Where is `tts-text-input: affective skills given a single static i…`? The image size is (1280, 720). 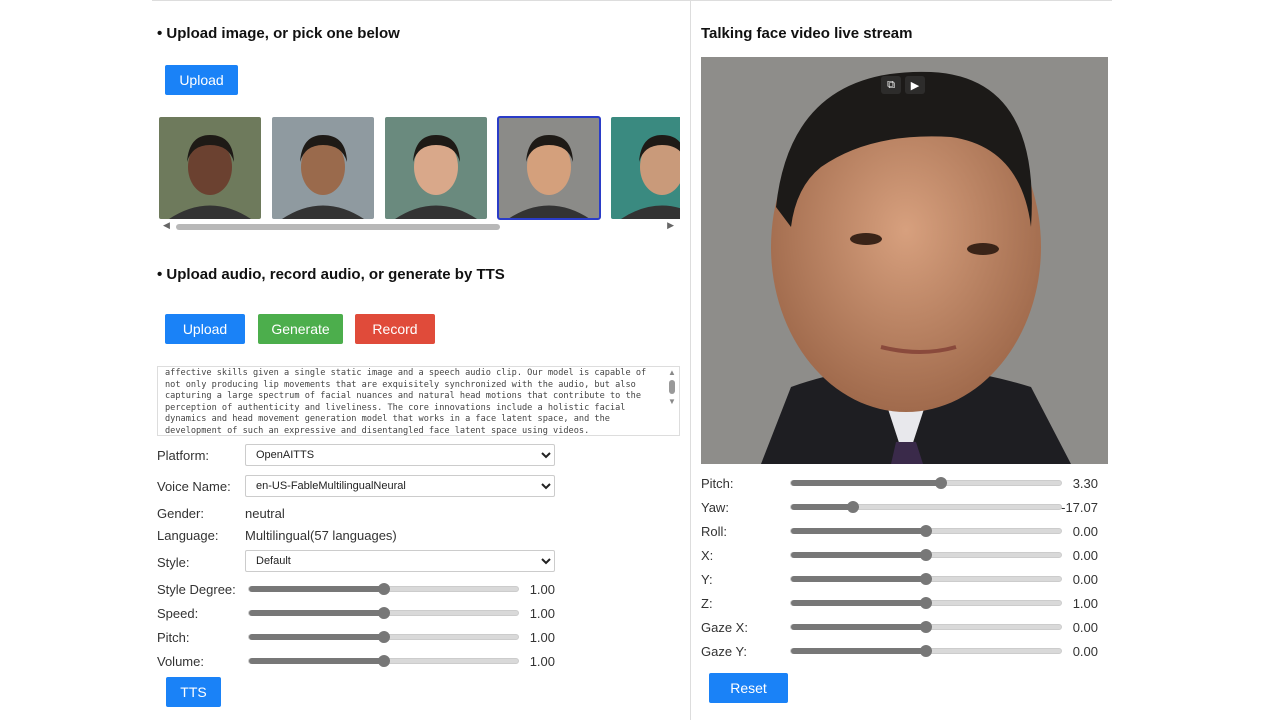 tts-text-input: affective skills given a single static i… is located at coordinates (418, 401).